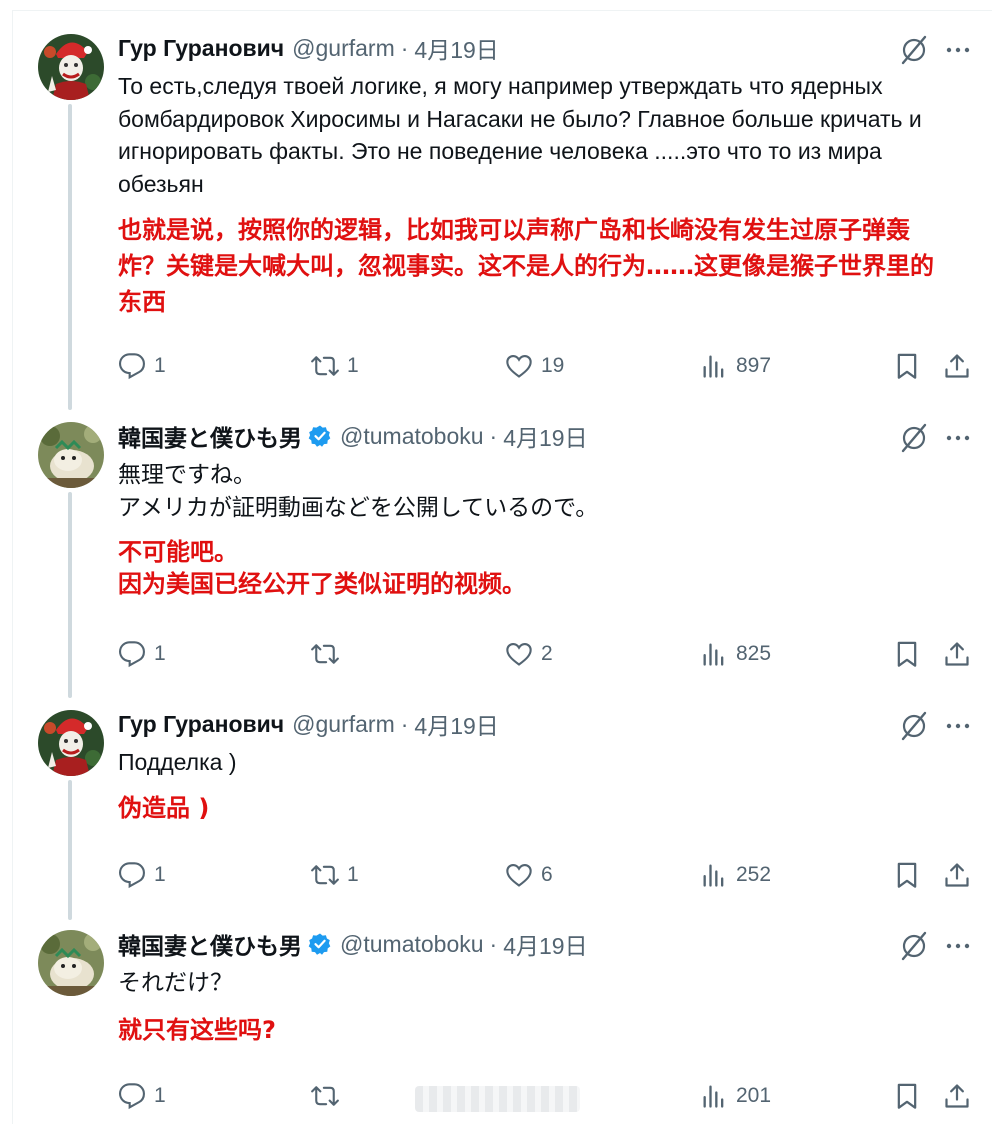 The image size is (992, 1124). What do you see at coordinates (754, 365) in the screenshot?
I see `views-count: 897` at bounding box center [754, 365].